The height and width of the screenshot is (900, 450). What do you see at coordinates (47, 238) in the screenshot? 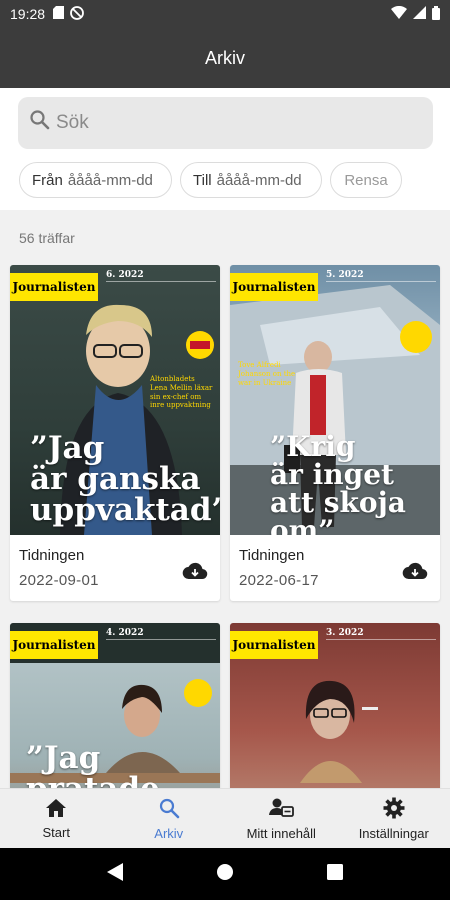
I see `result-count: 56 träffar` at bounding box center [47, 238].